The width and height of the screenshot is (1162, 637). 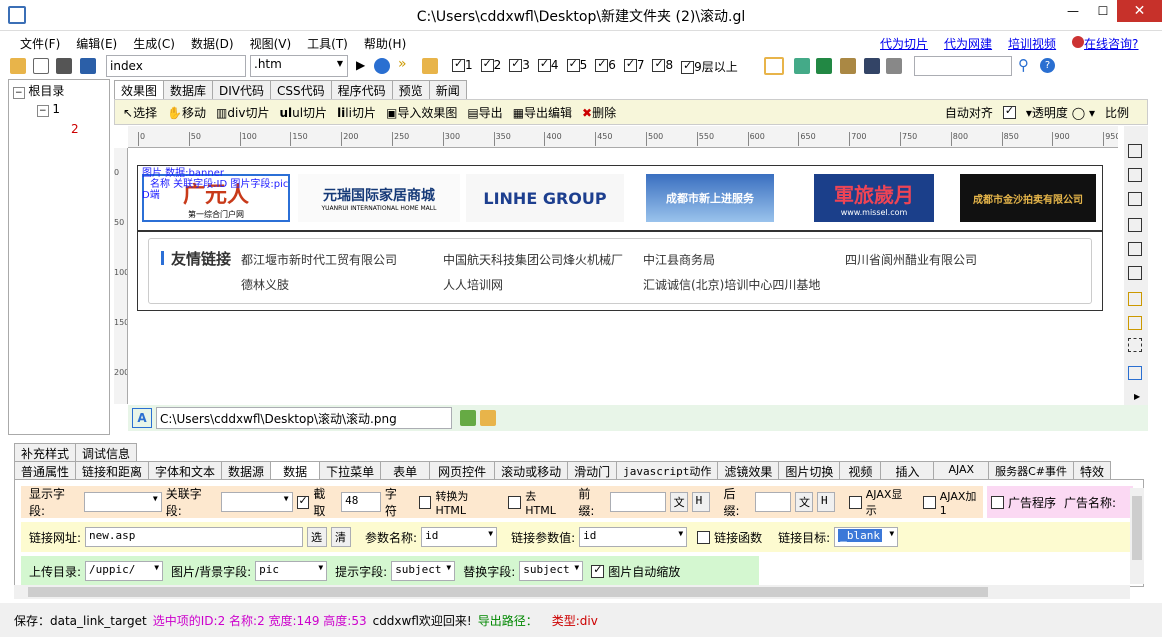 What do you see at coordinates (462, 471) in the screenshot?
I see `tab-controls: 网页控件` at bounding box center [462, 471].